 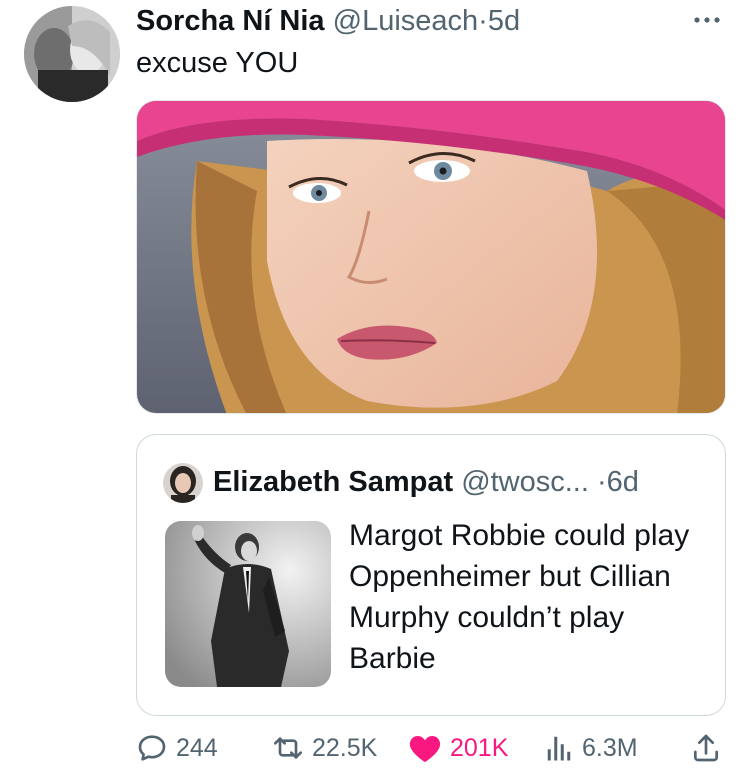 I want to click on reply-bubble-icon, so click(x=152, y=748).